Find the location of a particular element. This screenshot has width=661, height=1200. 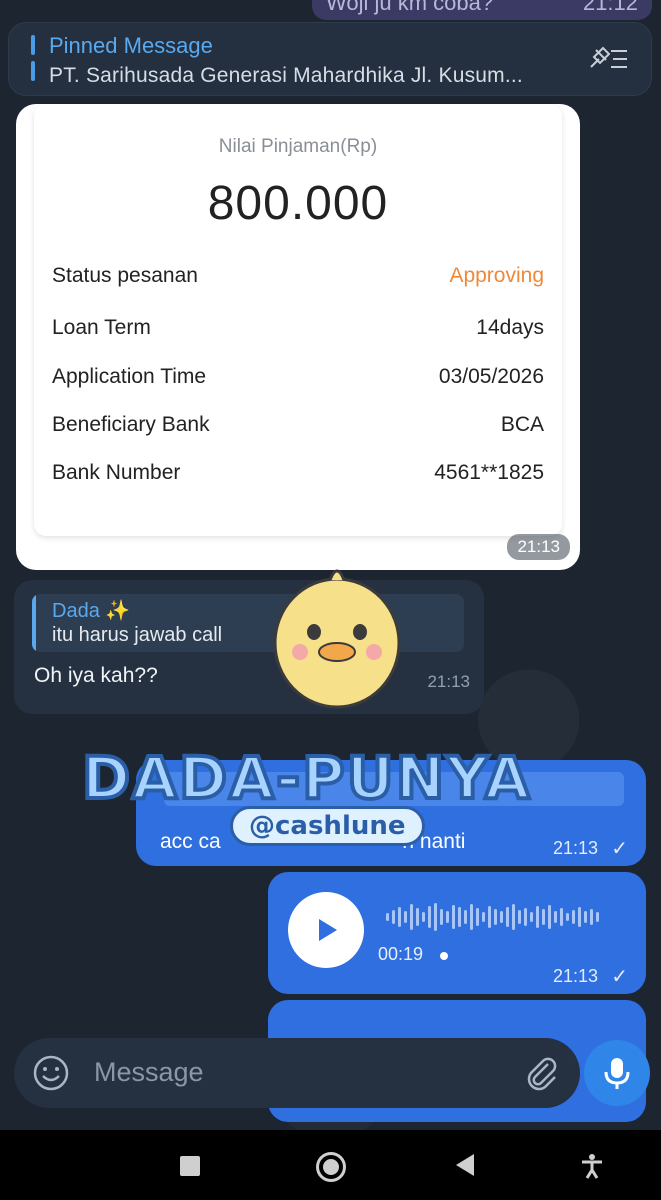

reply-indicator is located at coordinates (34, 623).